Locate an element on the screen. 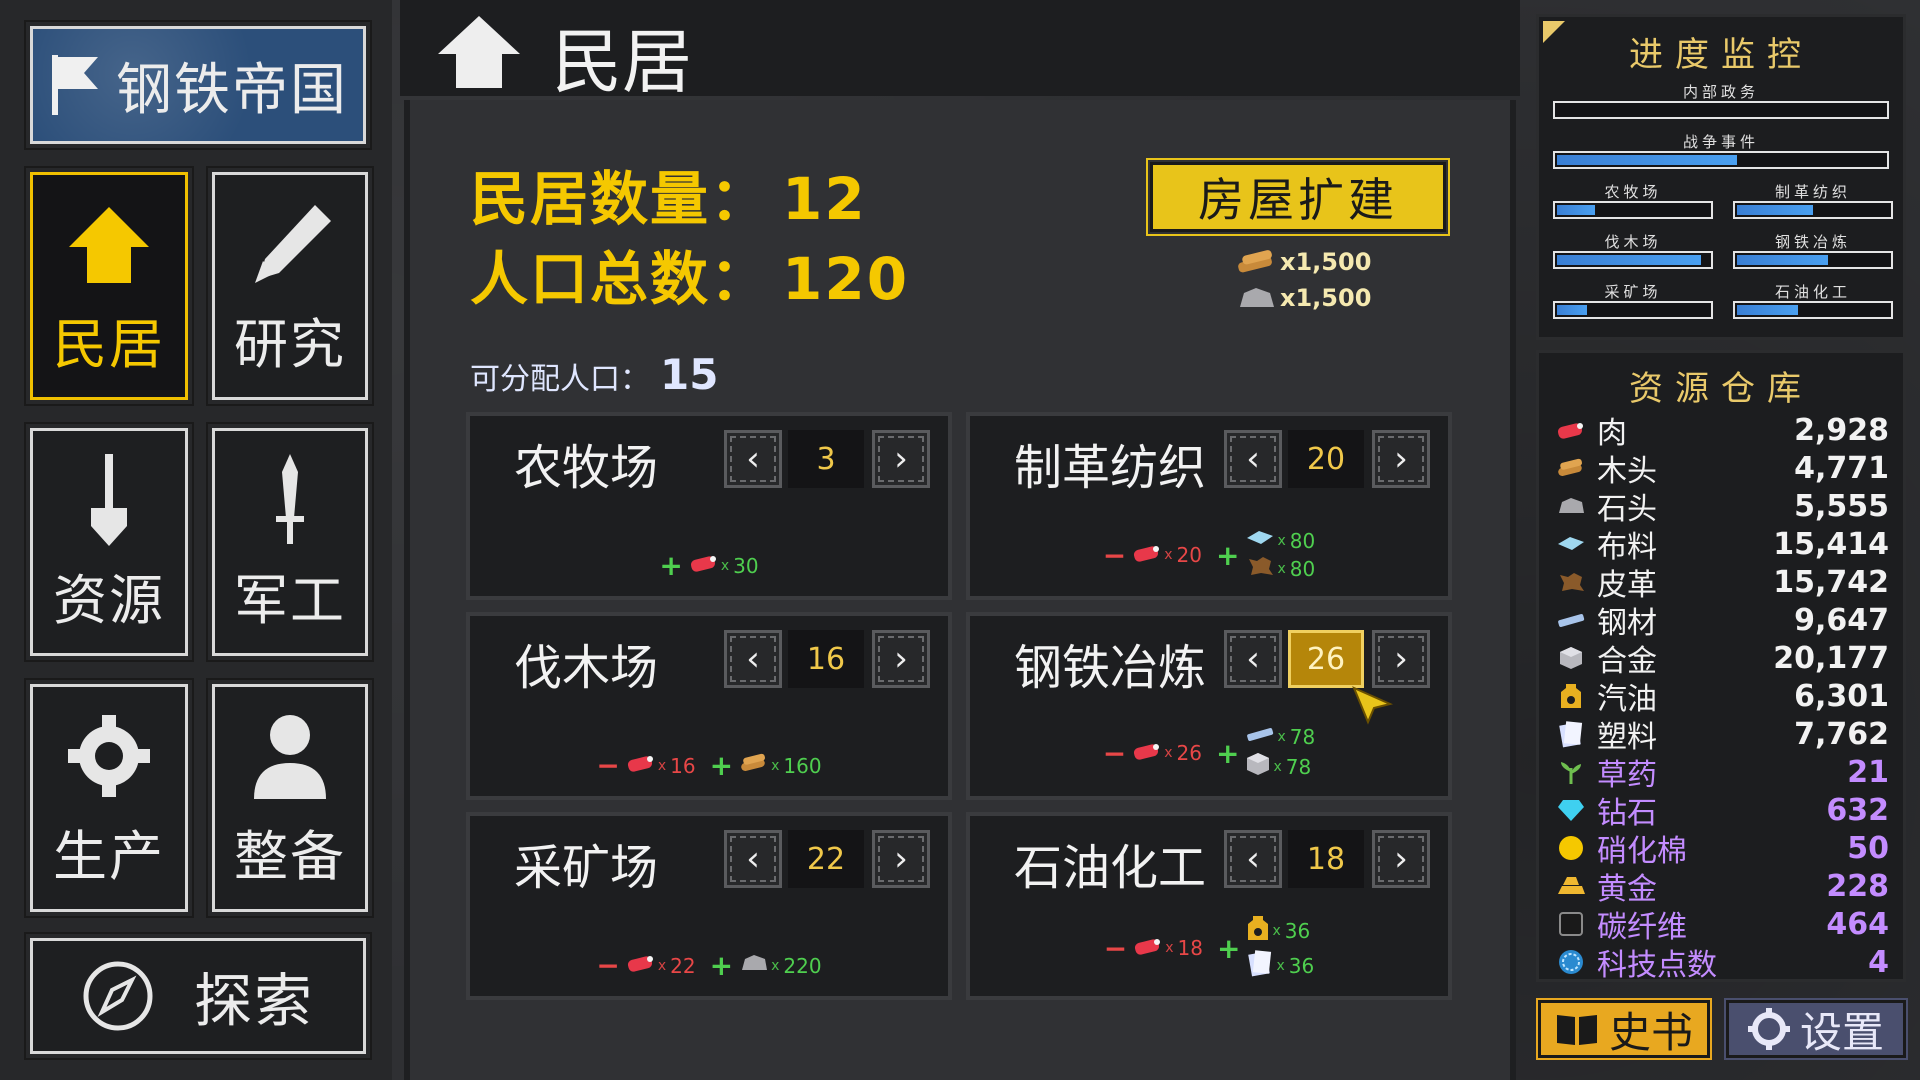 This screenshot has height=1080, width=1920. resource-row: 塑料 7,762 is located at coordinates (1721, 735).